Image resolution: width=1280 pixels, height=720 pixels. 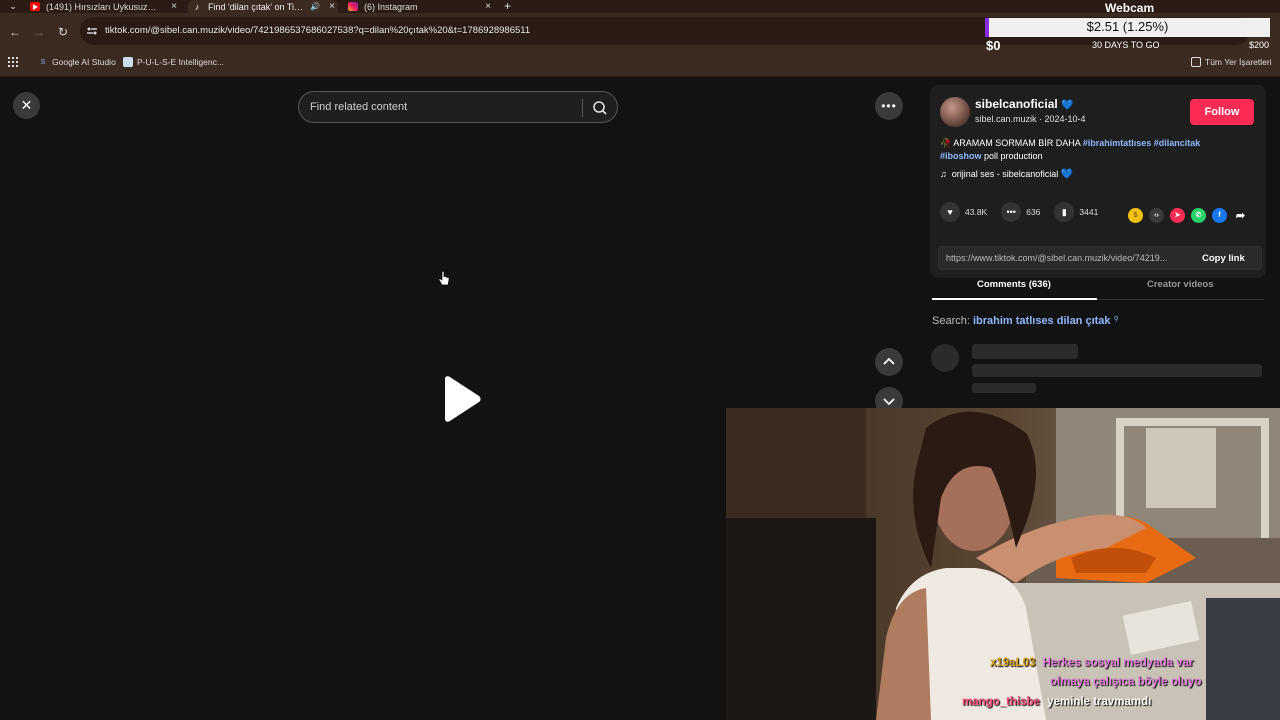 I want to click on comment-count: 636, so click(x=1033, y=212).